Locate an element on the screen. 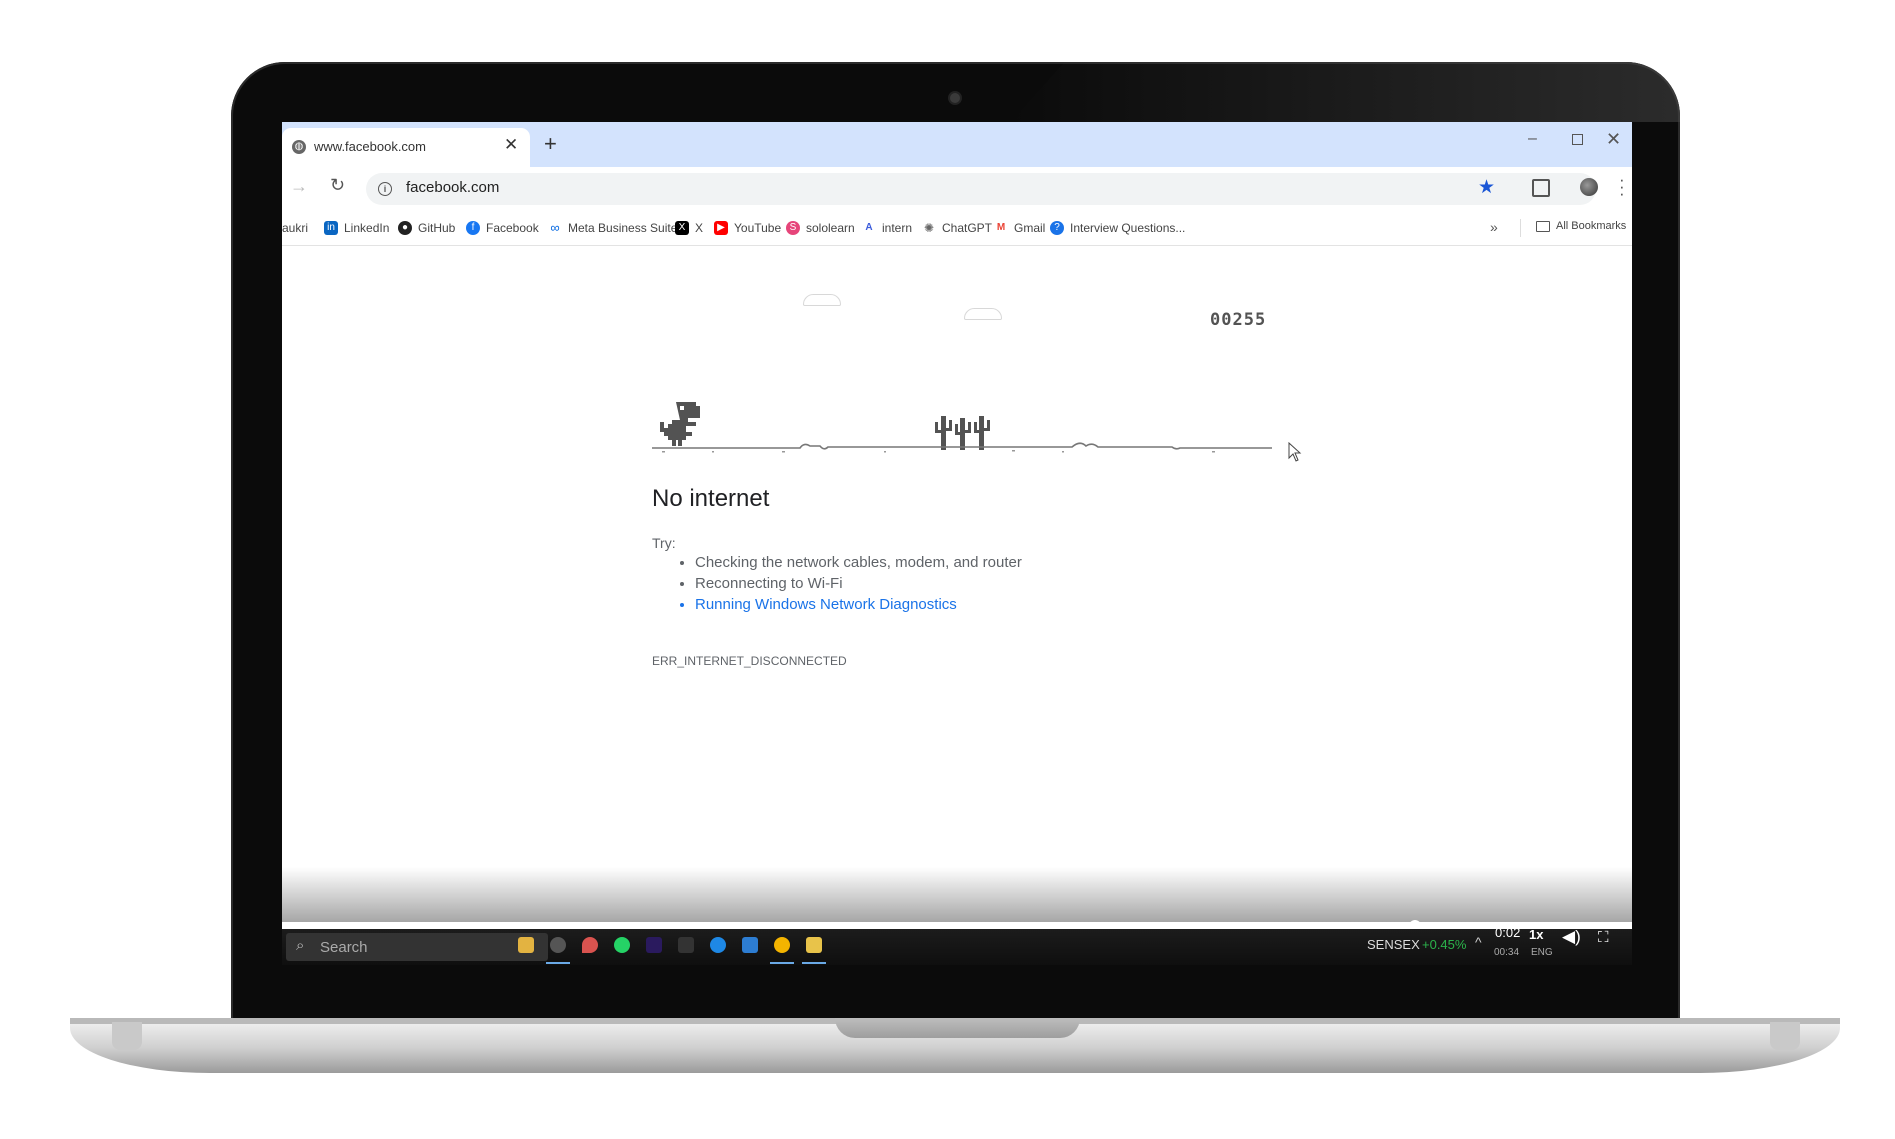 Image resolution: width=1895 pixels, height=1139 pixels. reload-icon: ↻ is located at coordinates (337, 185).